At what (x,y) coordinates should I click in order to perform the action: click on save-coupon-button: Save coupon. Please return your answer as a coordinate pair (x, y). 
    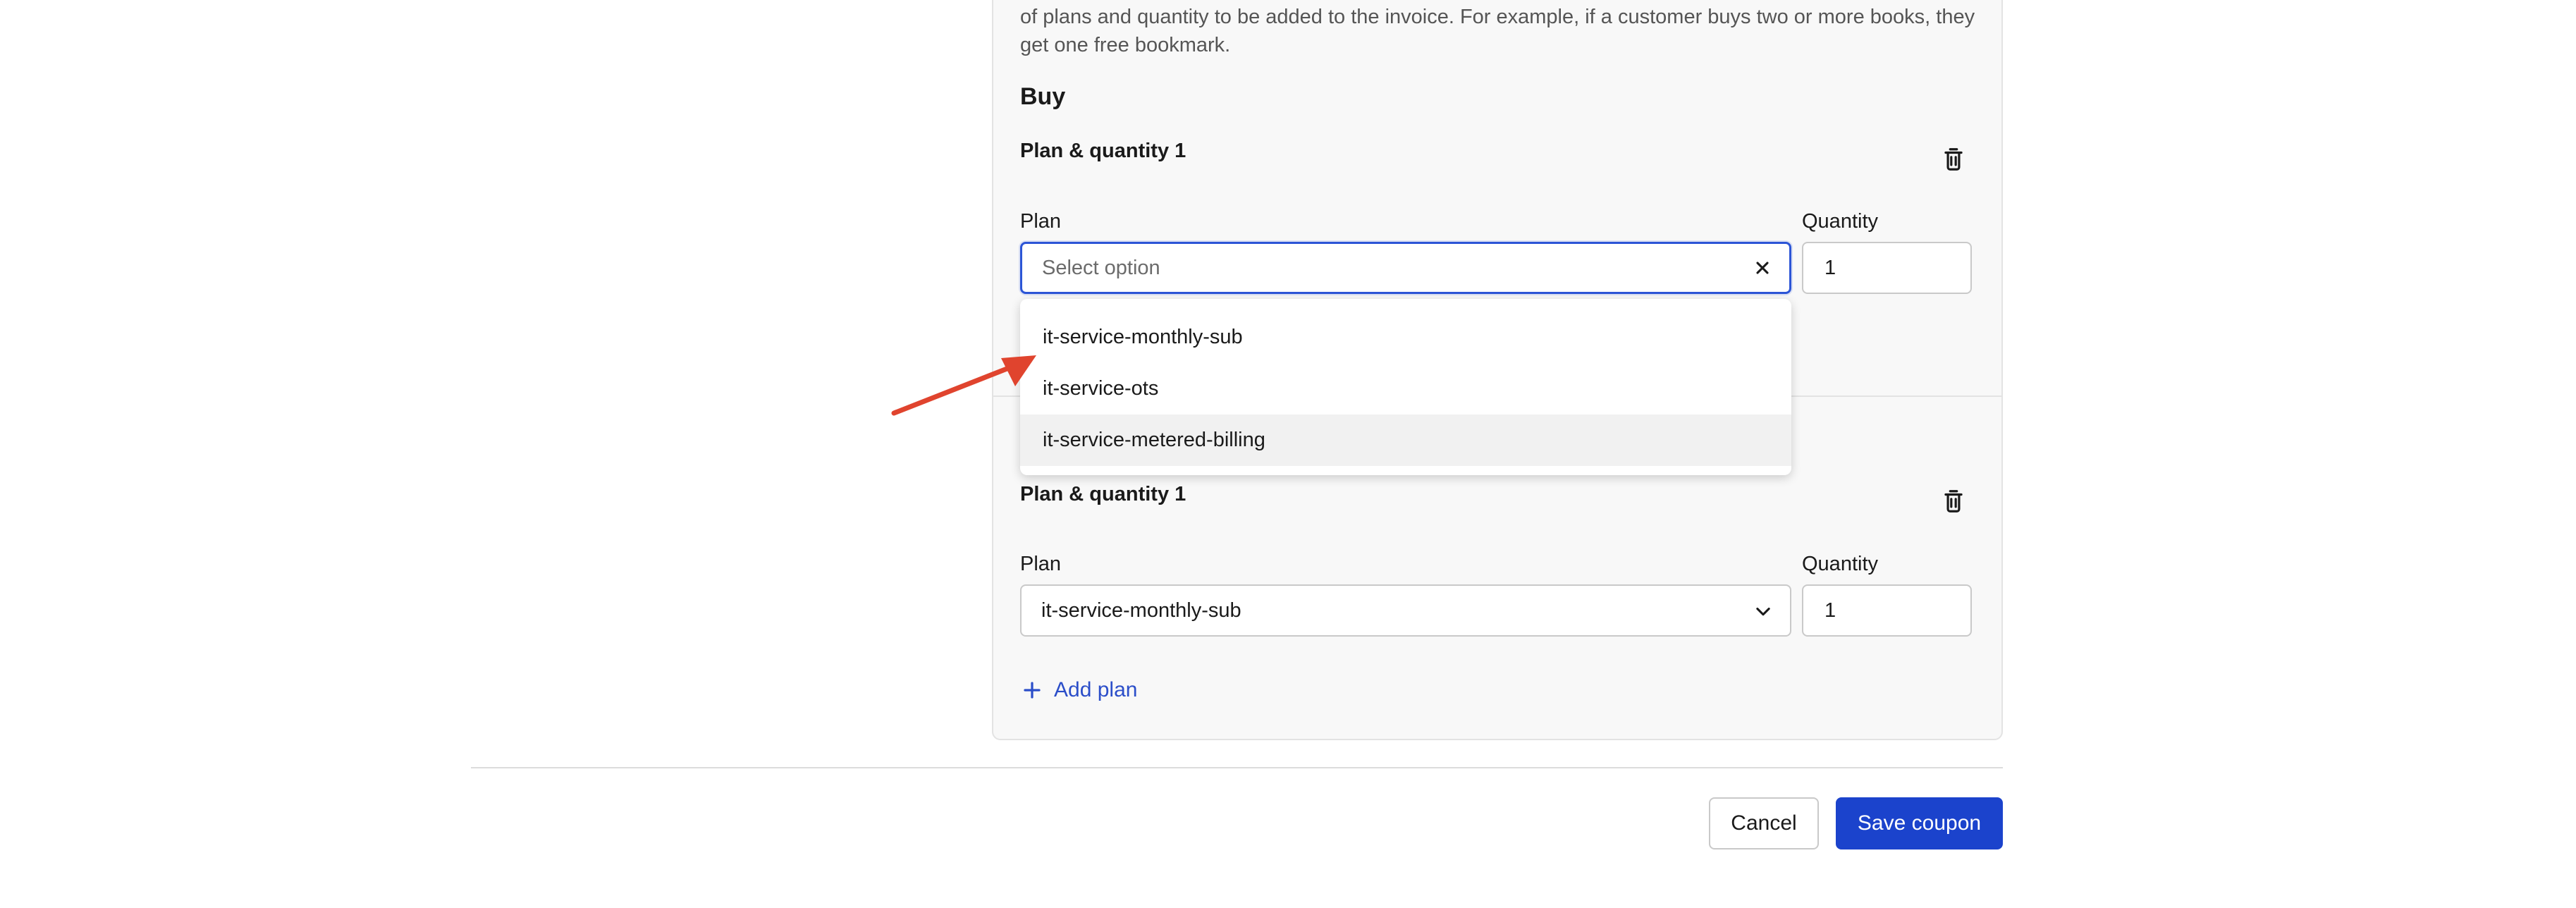
    Looking at the image, I should click on (1919, 823).